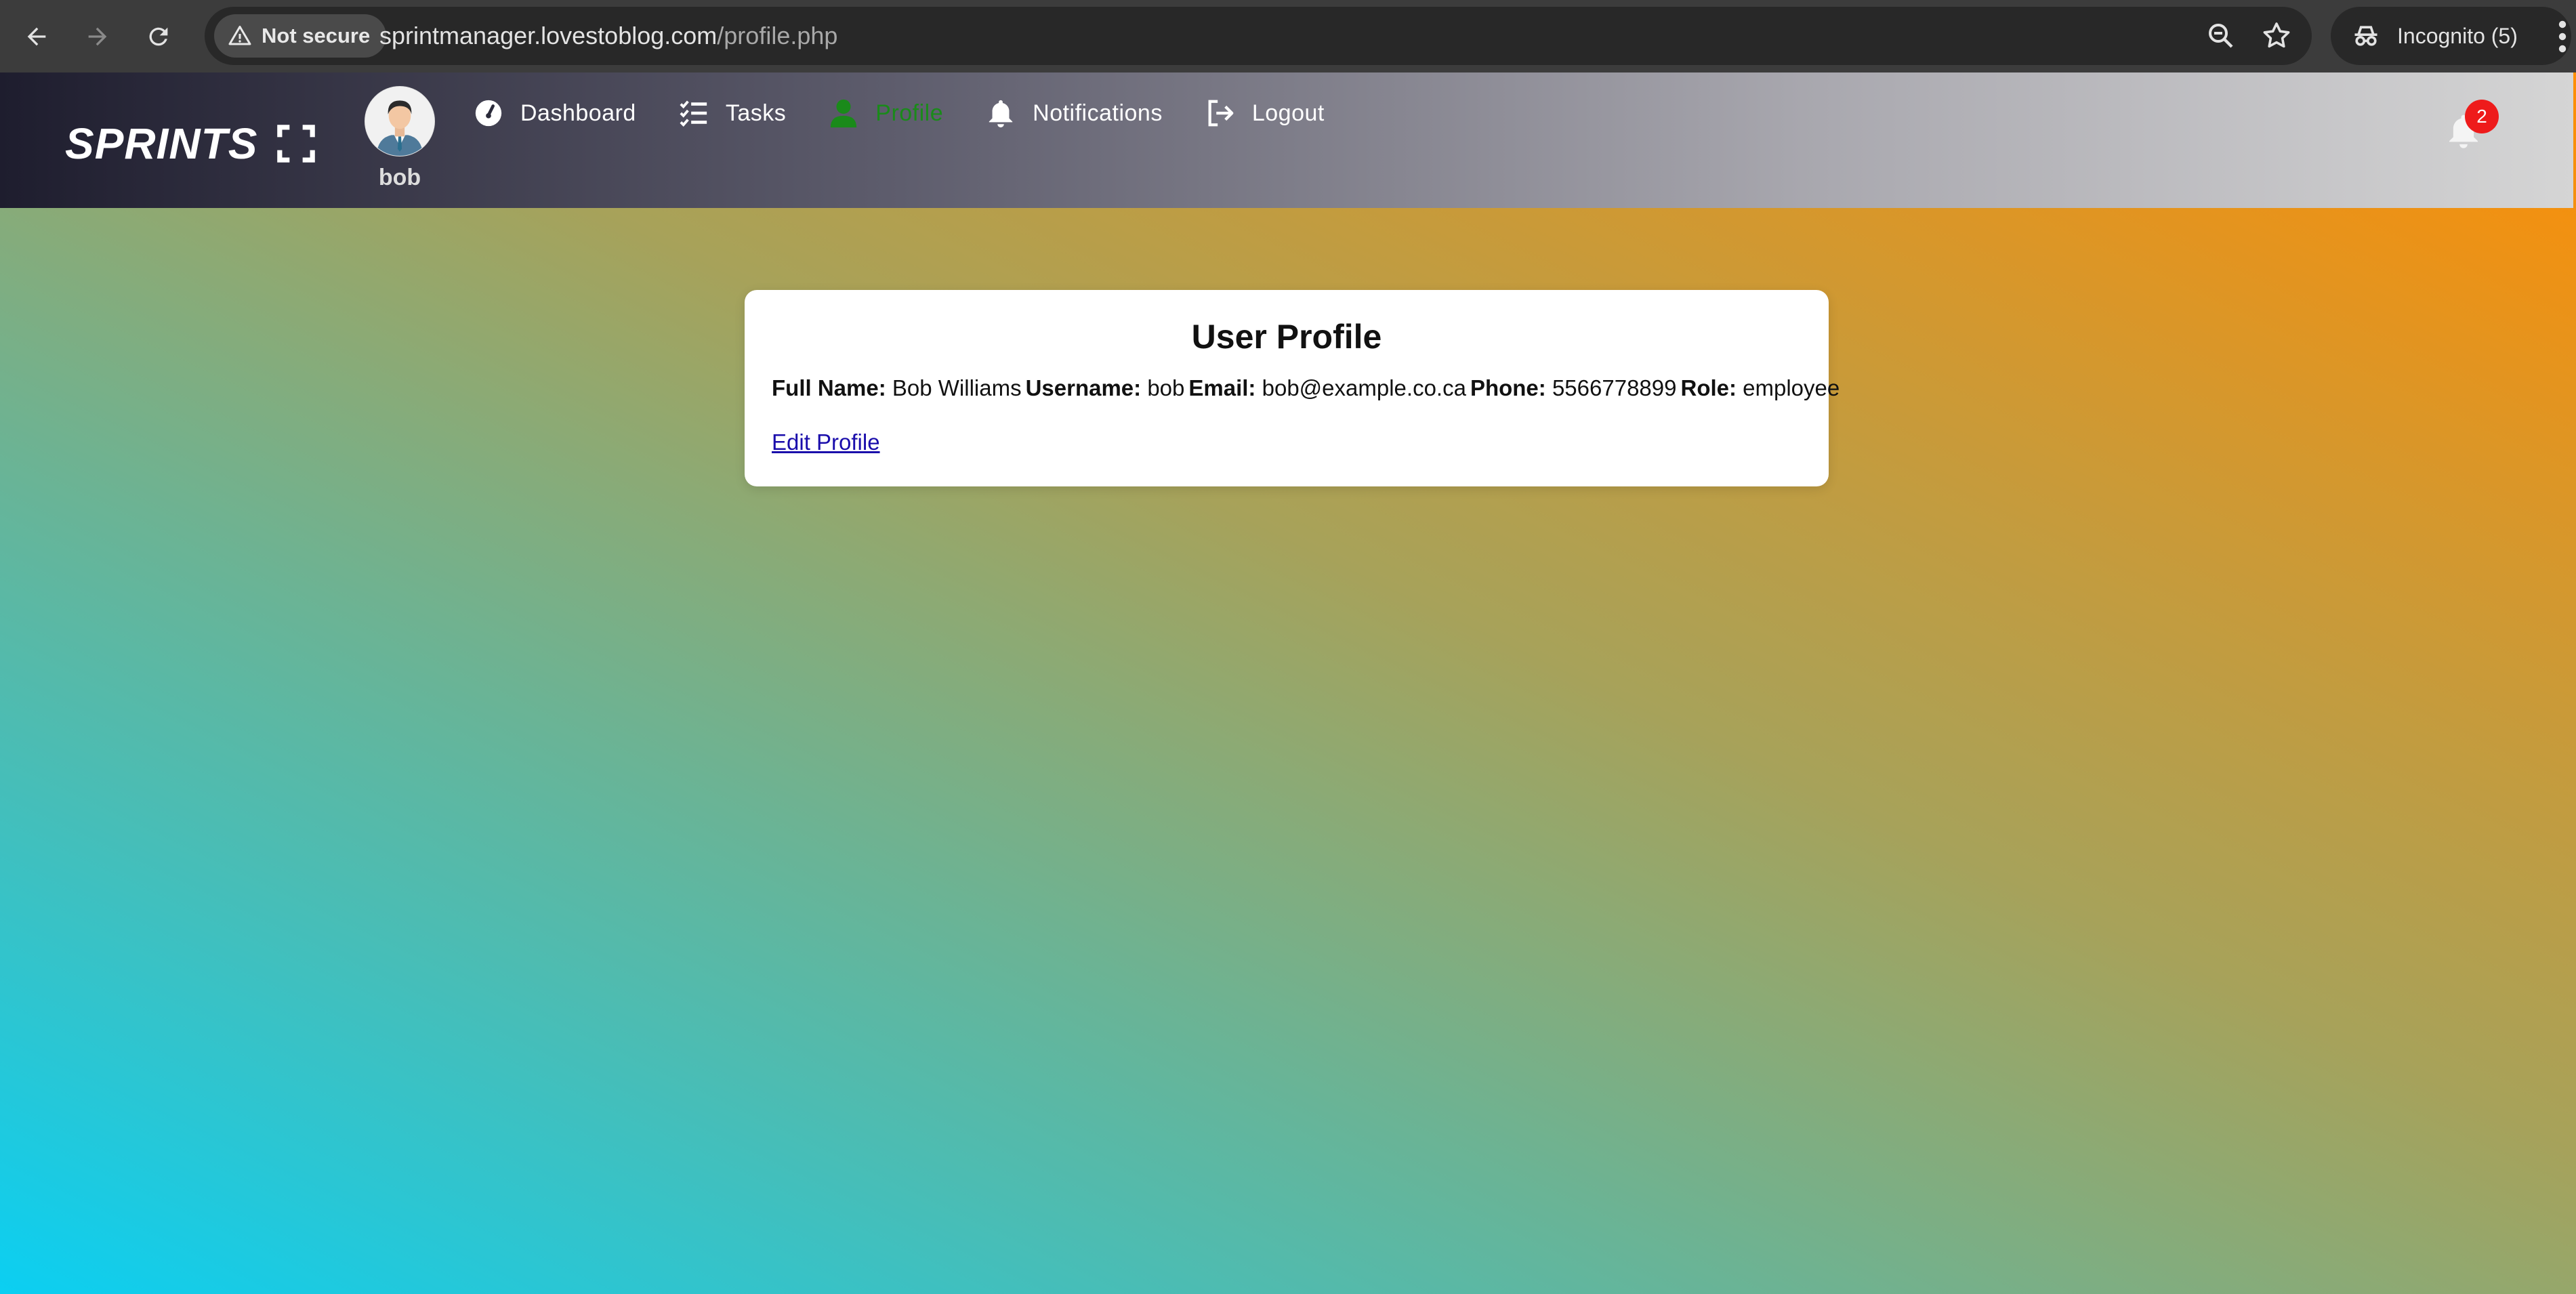  What do you see at coordinates (2221, 36) in the screenshot?
I see `zoom-icon` at bounding box center [2221, 36].